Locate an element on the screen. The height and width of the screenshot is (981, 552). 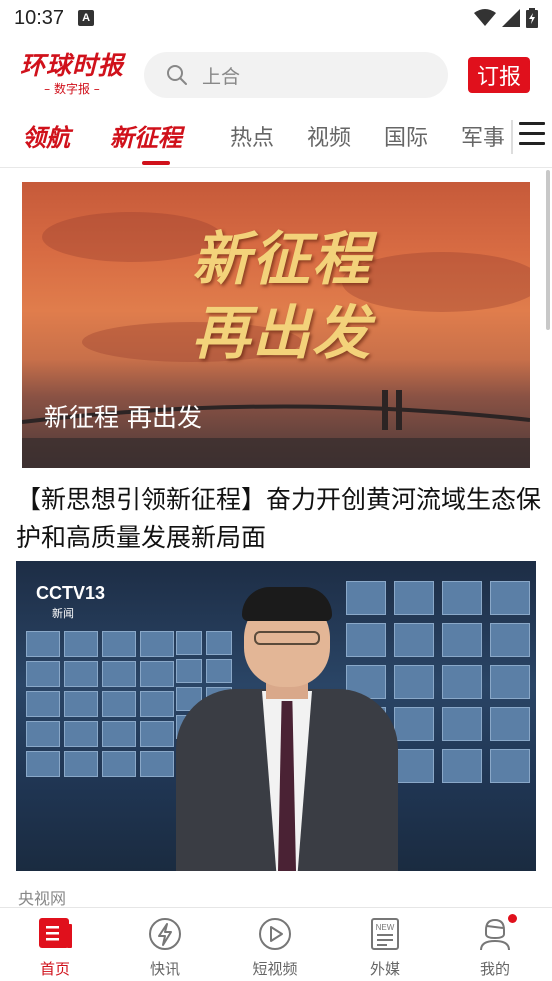
nav-foreign-media-label: 外媒 is located at coordinates (384, 969).